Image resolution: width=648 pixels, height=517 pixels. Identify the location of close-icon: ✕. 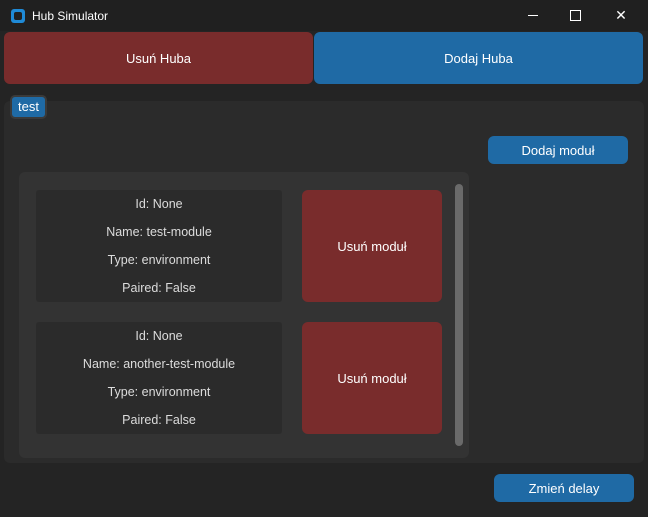
(621, 15).